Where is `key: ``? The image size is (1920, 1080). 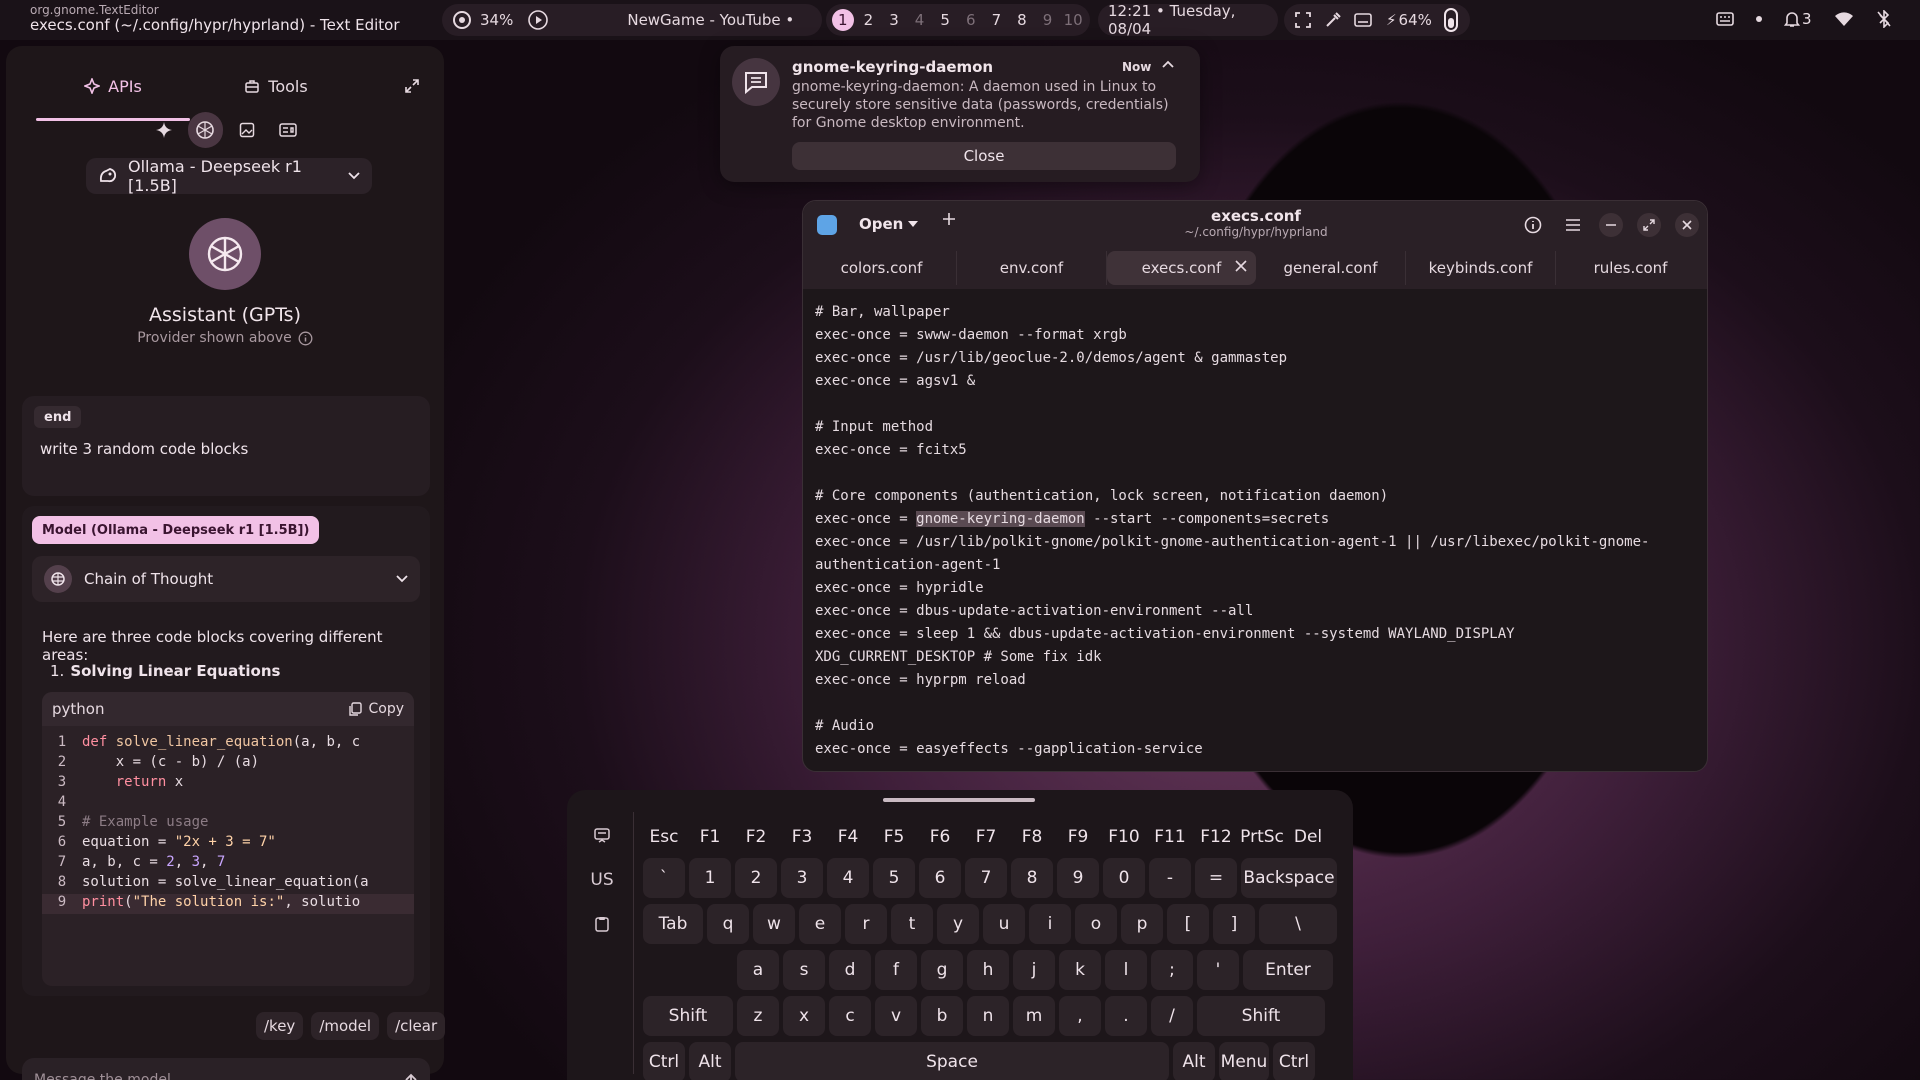 key: ` is located at coordinates (664, 878).